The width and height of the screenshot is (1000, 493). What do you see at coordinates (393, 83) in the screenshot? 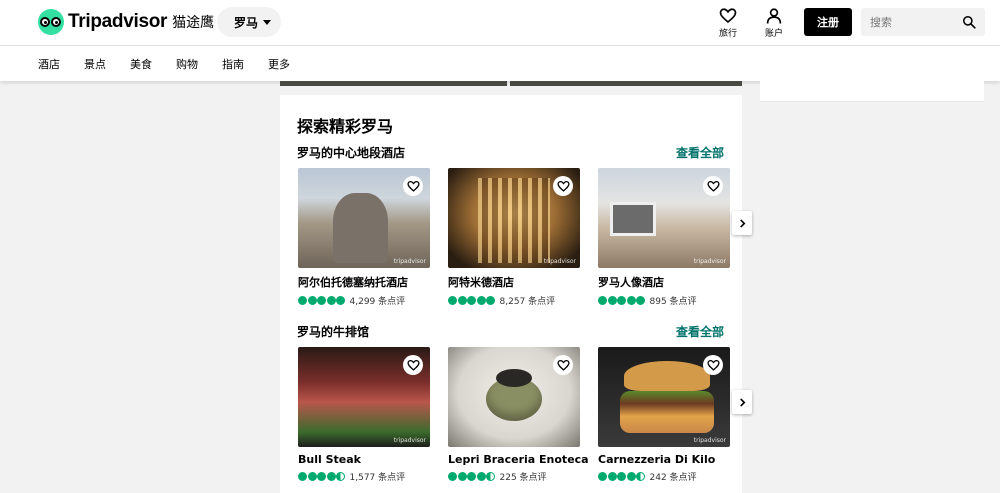
I see `photo-strip-left` at bounding box center [393, 83].